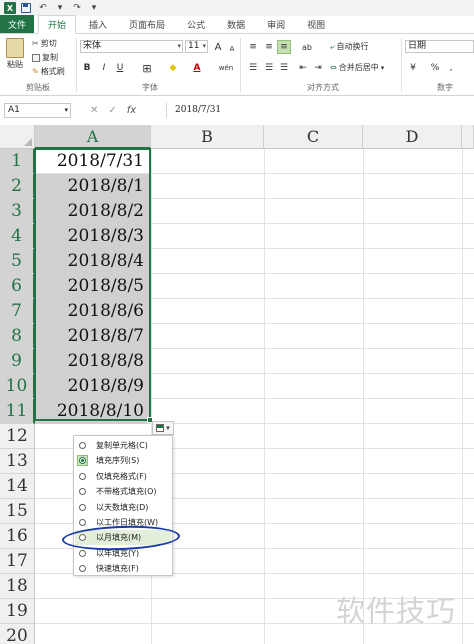  I want to click on row-header-14: 14, so click(17, 486).